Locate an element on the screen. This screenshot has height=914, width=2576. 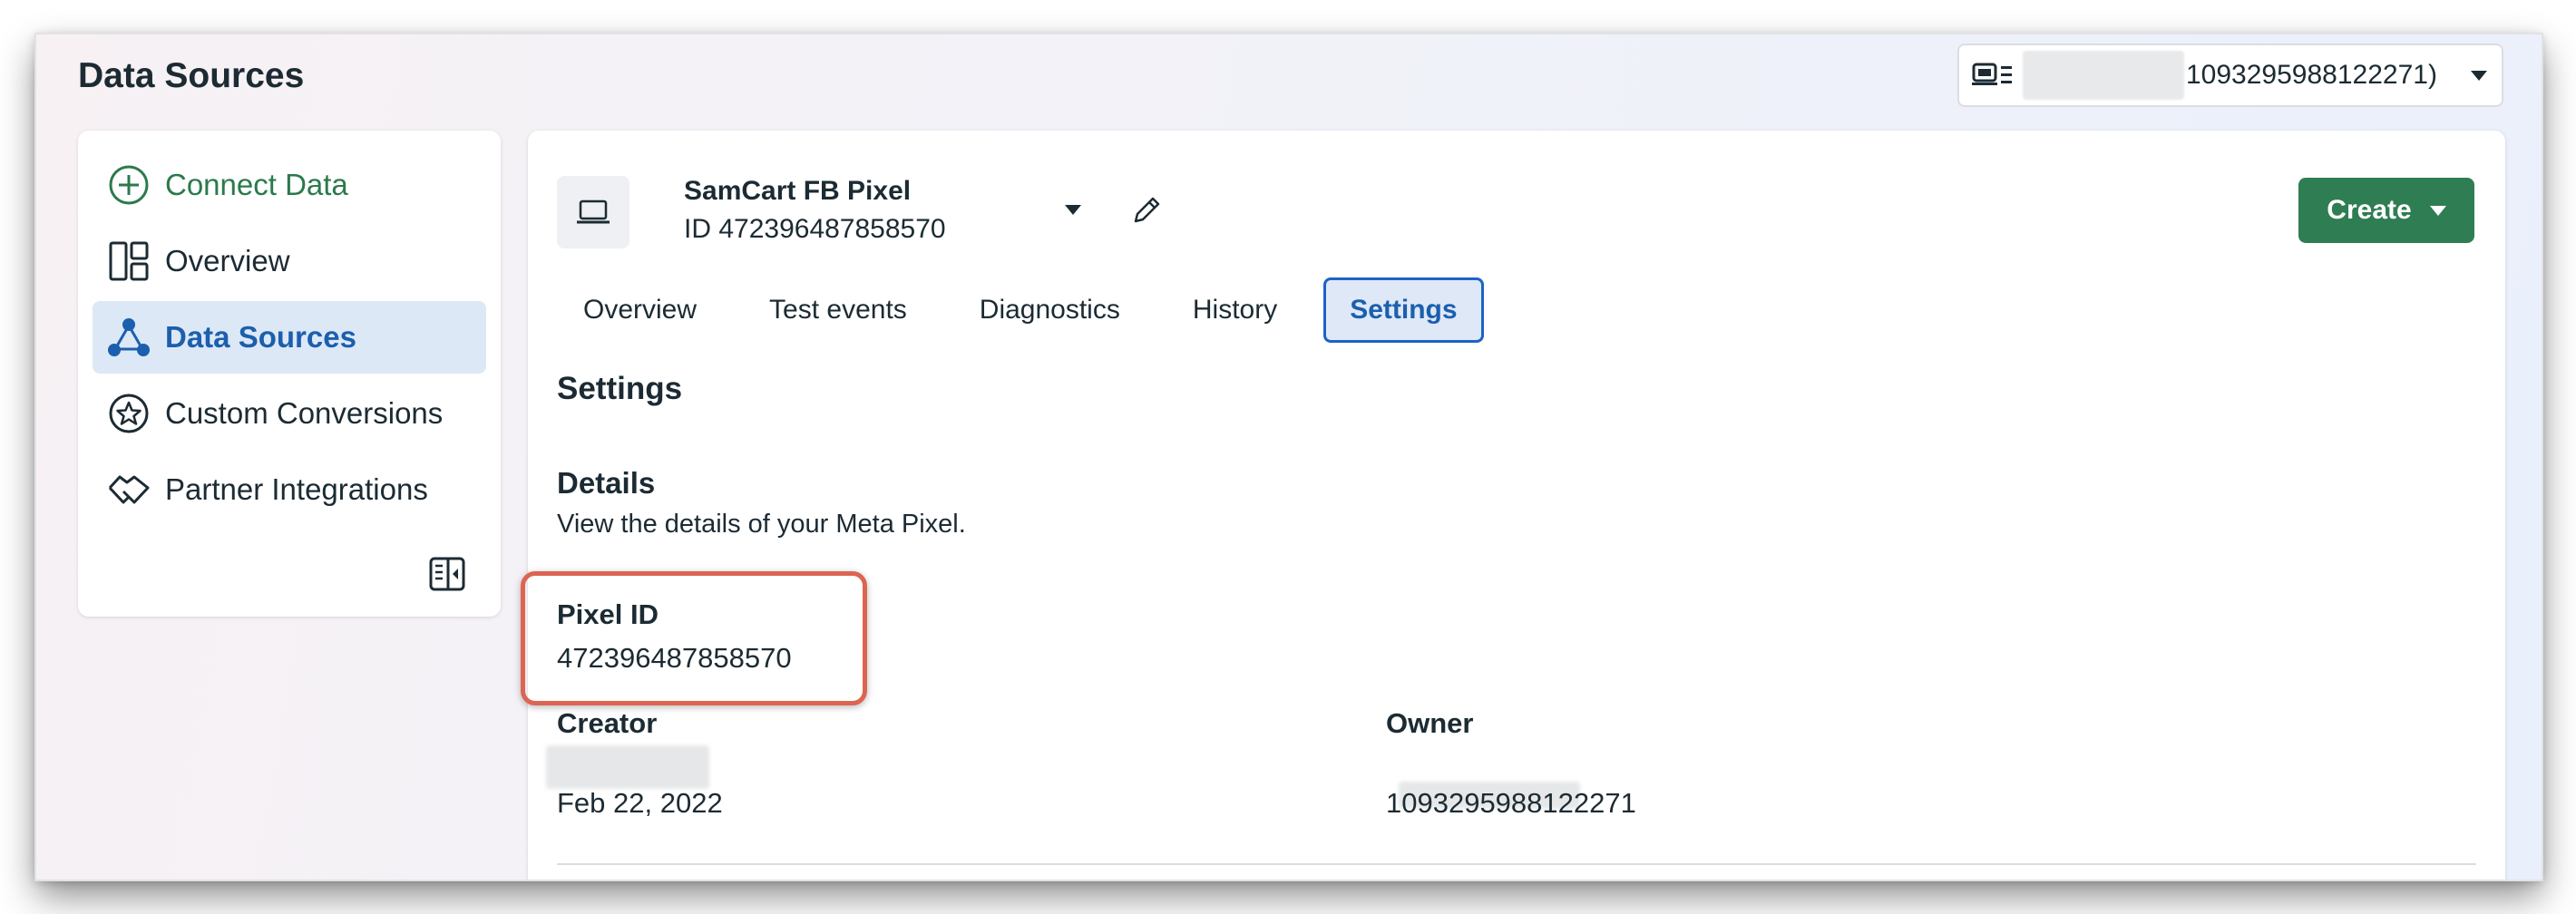
sidebar-item-connect-data: Connect Data is located at coordinates (289, 185).